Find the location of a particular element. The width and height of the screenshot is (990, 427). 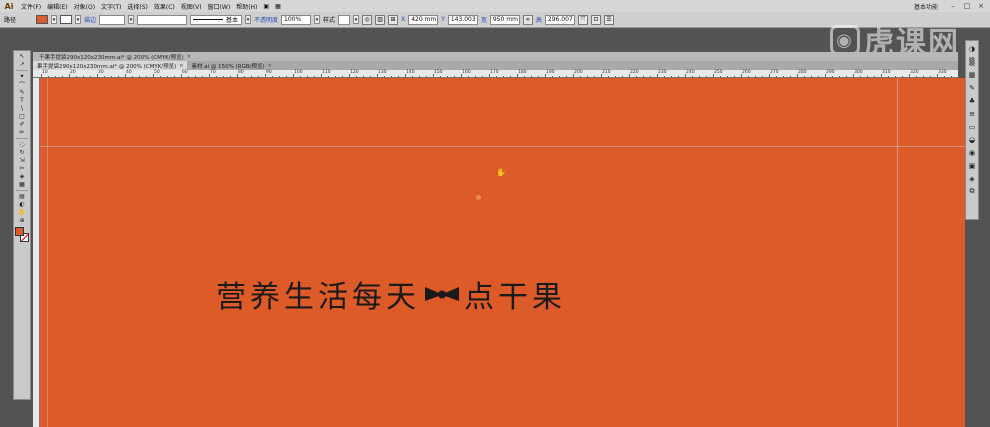

width-field: 950 mm is located at coordinates (504, 19).